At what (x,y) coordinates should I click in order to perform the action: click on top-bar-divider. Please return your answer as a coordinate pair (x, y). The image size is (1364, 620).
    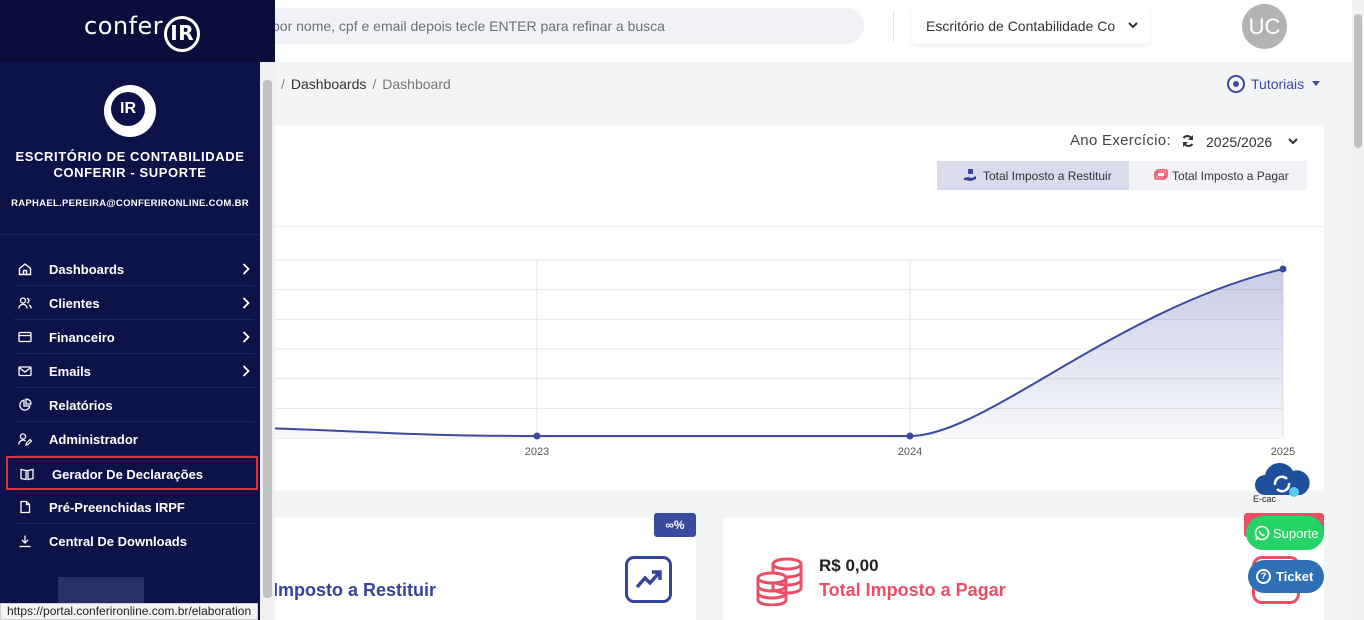
    Looking at the image, I should click on (893, 26).